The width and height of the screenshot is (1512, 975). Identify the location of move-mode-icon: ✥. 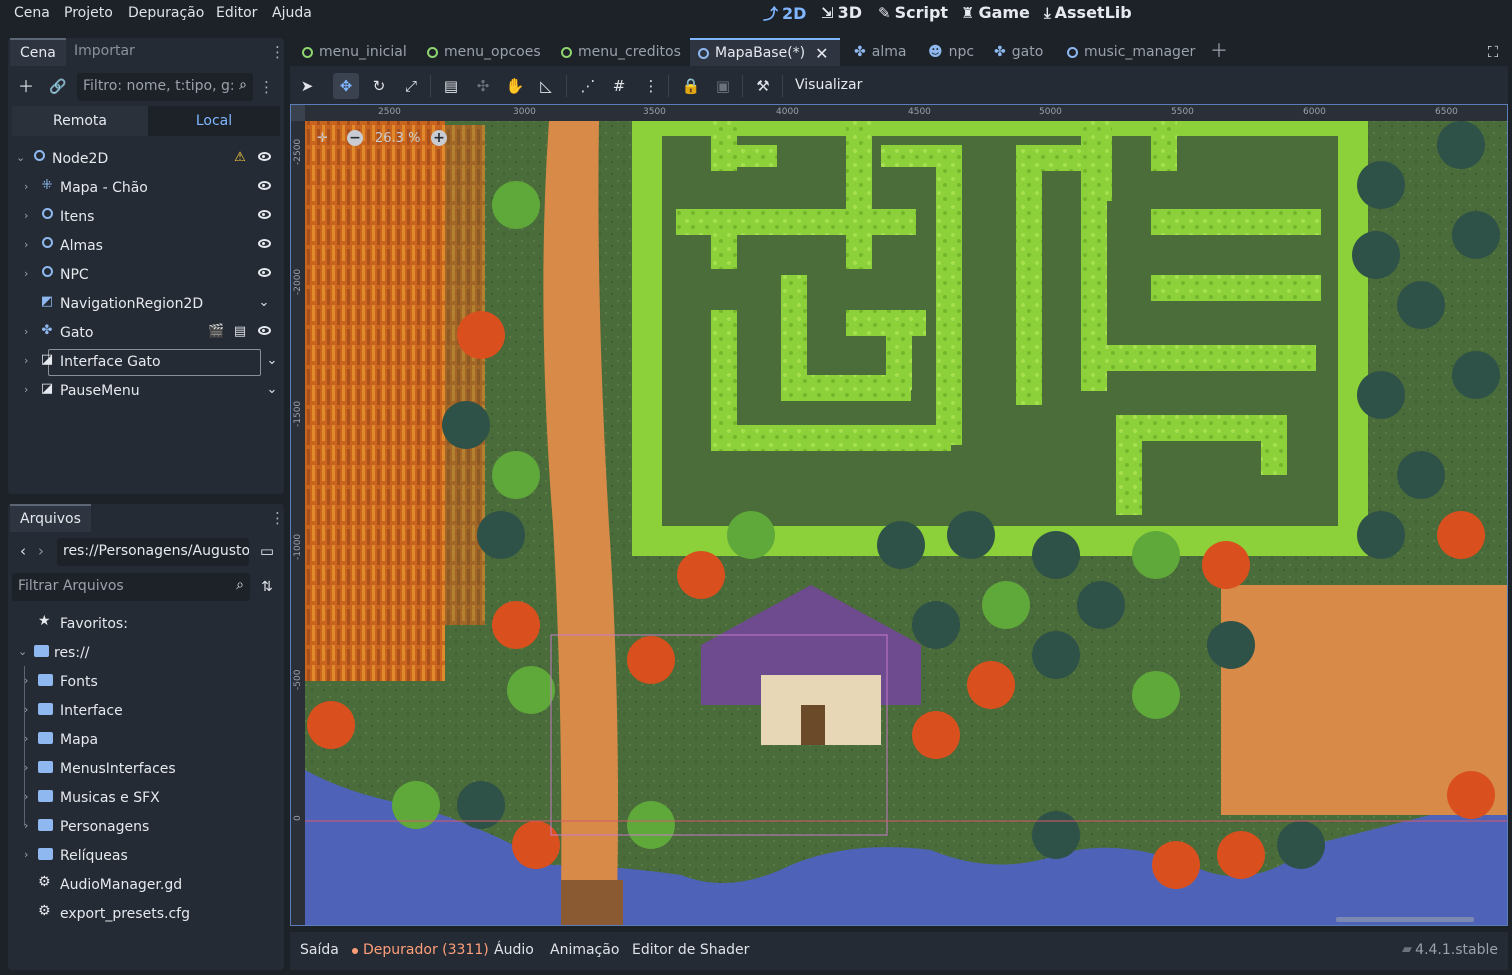
(346, 86).